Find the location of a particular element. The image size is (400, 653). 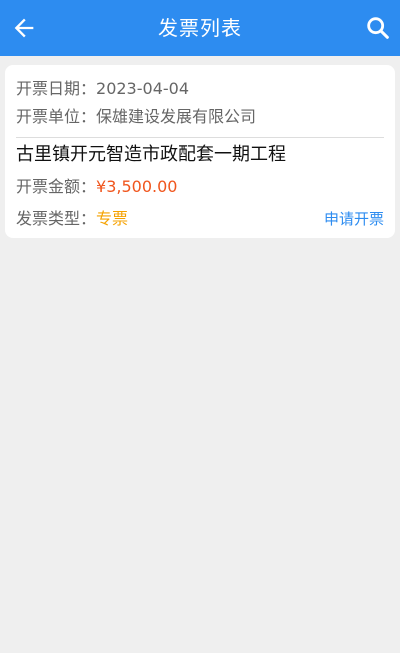

page-title: 发票列表 is located at coordinates (200, 28).